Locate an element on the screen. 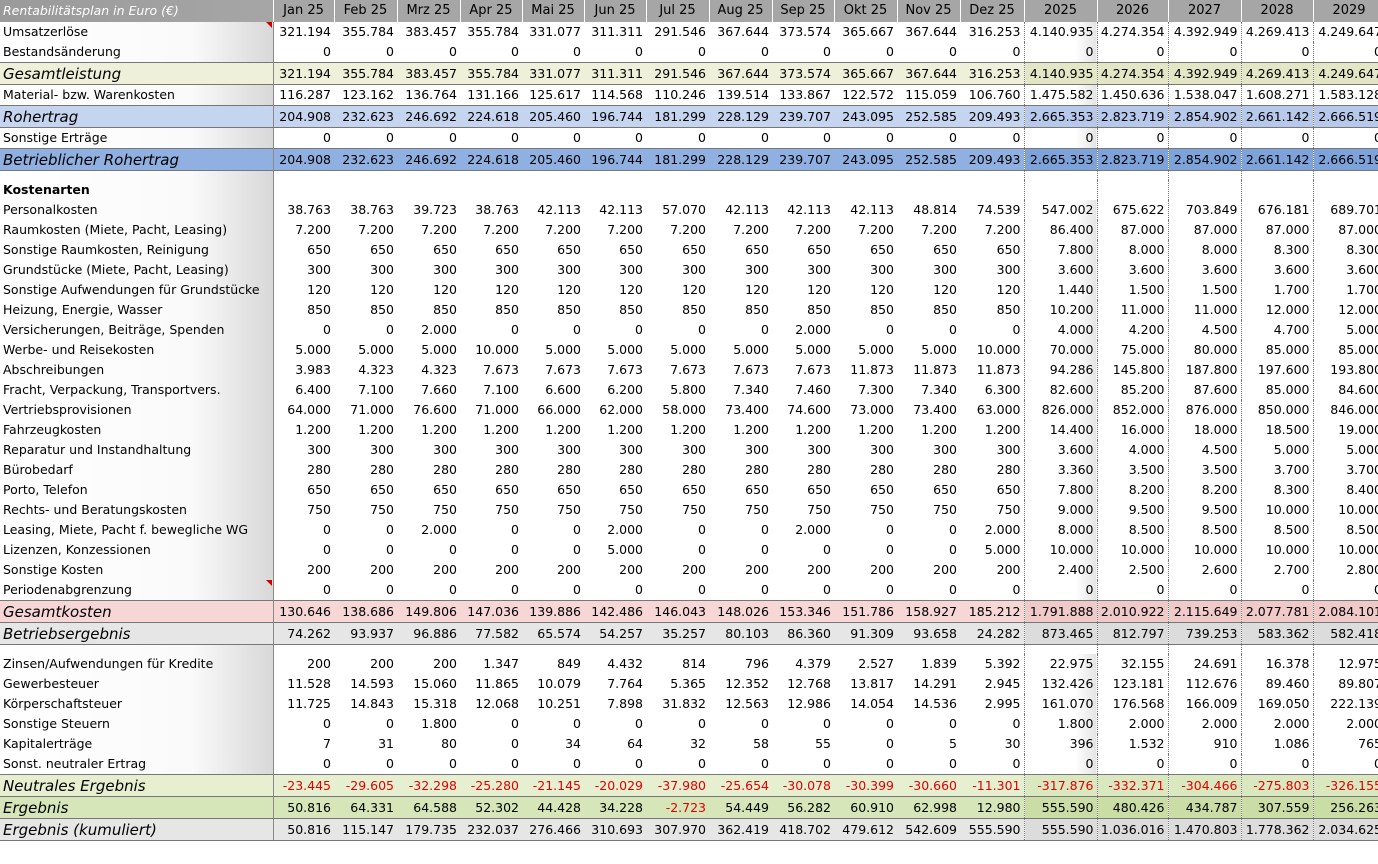  value-cell: 555.590 is located at coordinates (992, 829).